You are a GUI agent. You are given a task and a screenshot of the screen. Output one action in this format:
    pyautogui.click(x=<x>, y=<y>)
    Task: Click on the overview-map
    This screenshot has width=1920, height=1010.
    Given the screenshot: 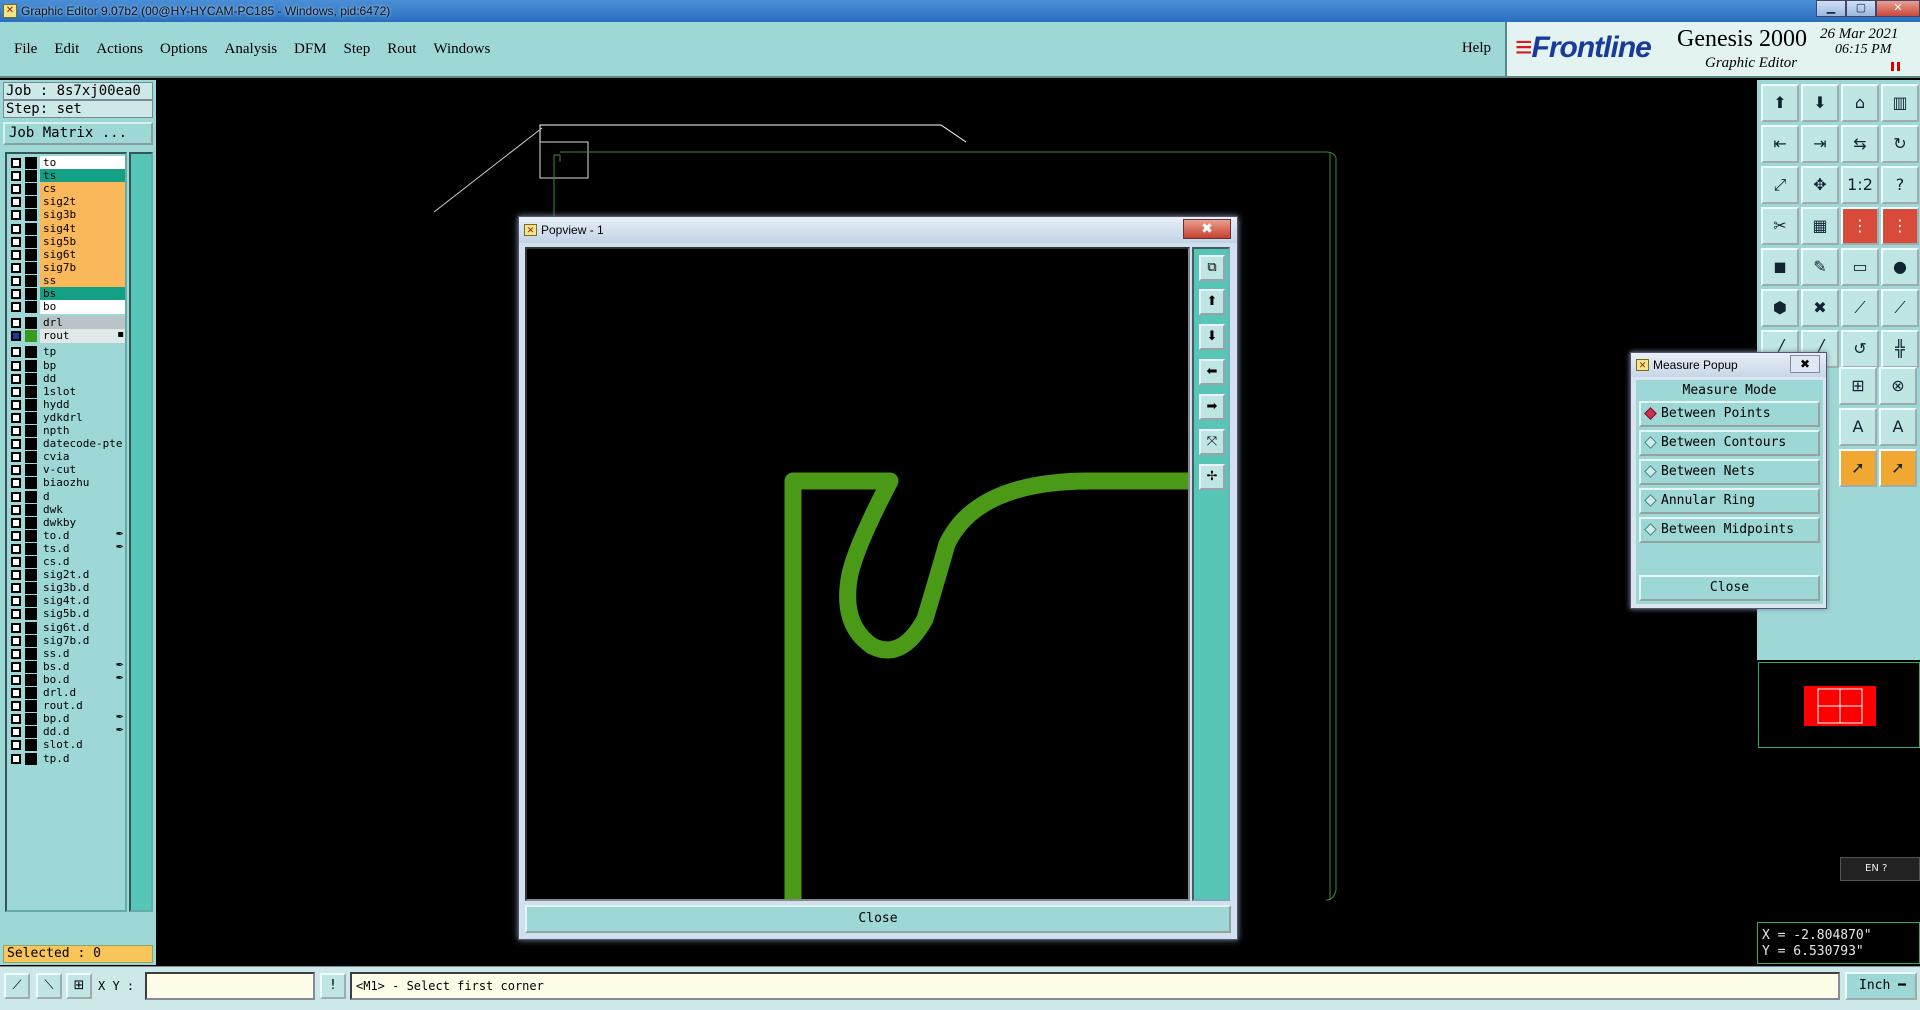 What is the action you would take?
    pyautogui.click(x=1839, y=705)
    